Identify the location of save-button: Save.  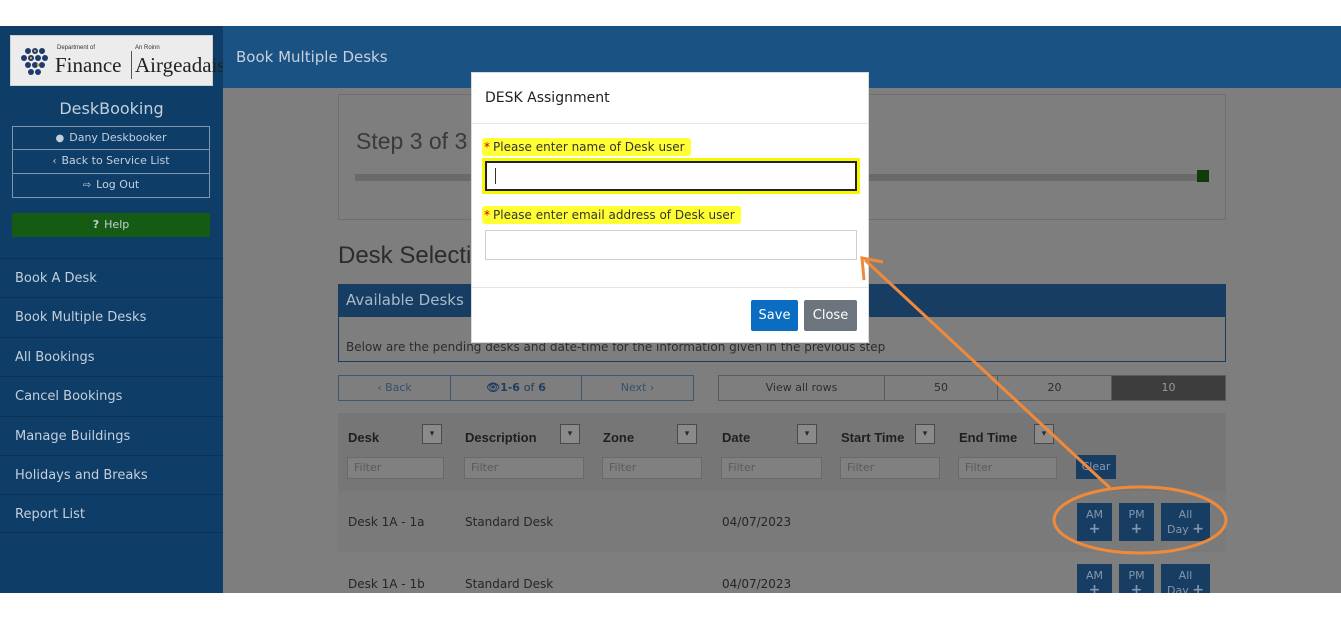
(774, 315).